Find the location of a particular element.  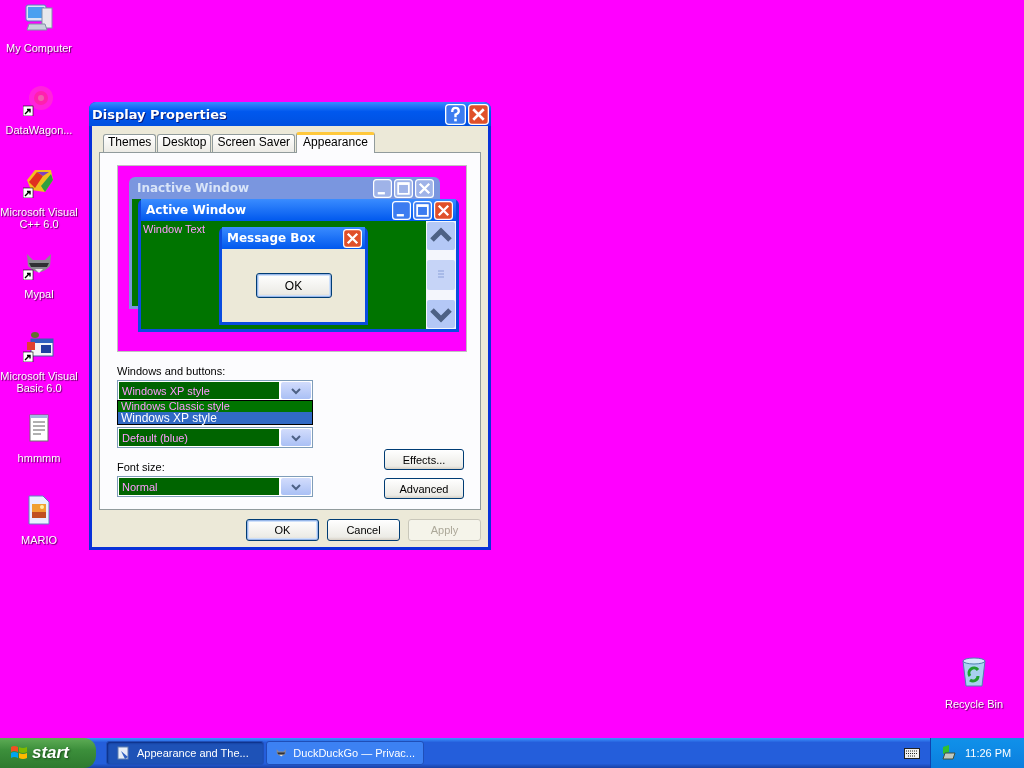

icon-label: My Computer is located at coordinates (39, 48).